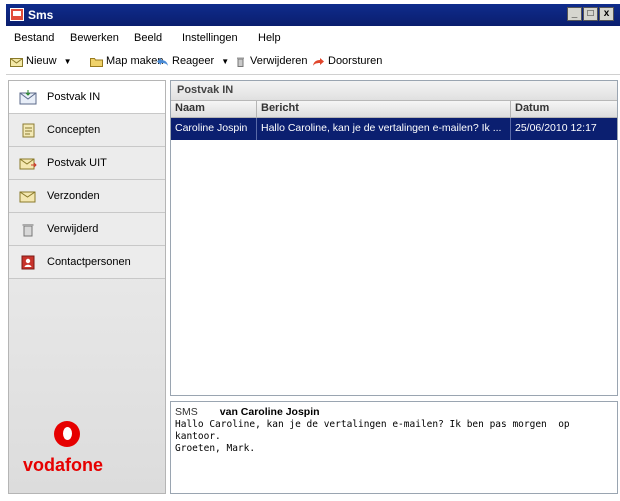  I want to click on forward-icon, so click(318, 61).